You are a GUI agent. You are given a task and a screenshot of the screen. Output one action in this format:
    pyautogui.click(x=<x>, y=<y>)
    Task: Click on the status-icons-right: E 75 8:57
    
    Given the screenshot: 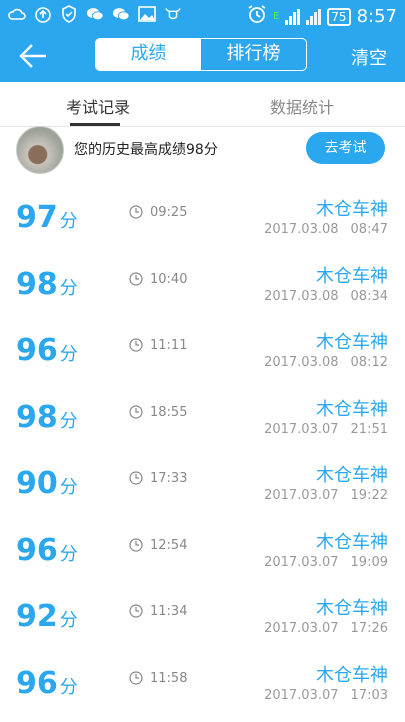 What is the action you would take?
    pyautogui.click(x=322, y=16)
    